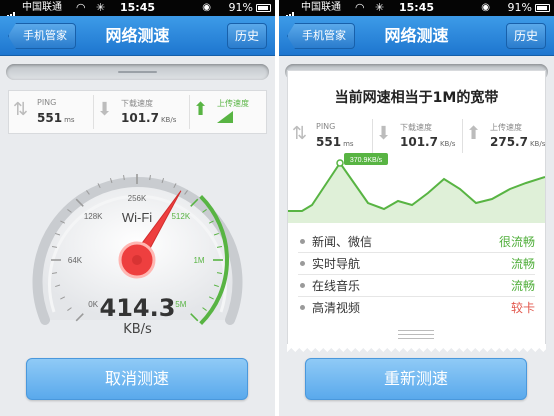  I want to click on peak-label: 370.9KB/s, so click(366, 160).